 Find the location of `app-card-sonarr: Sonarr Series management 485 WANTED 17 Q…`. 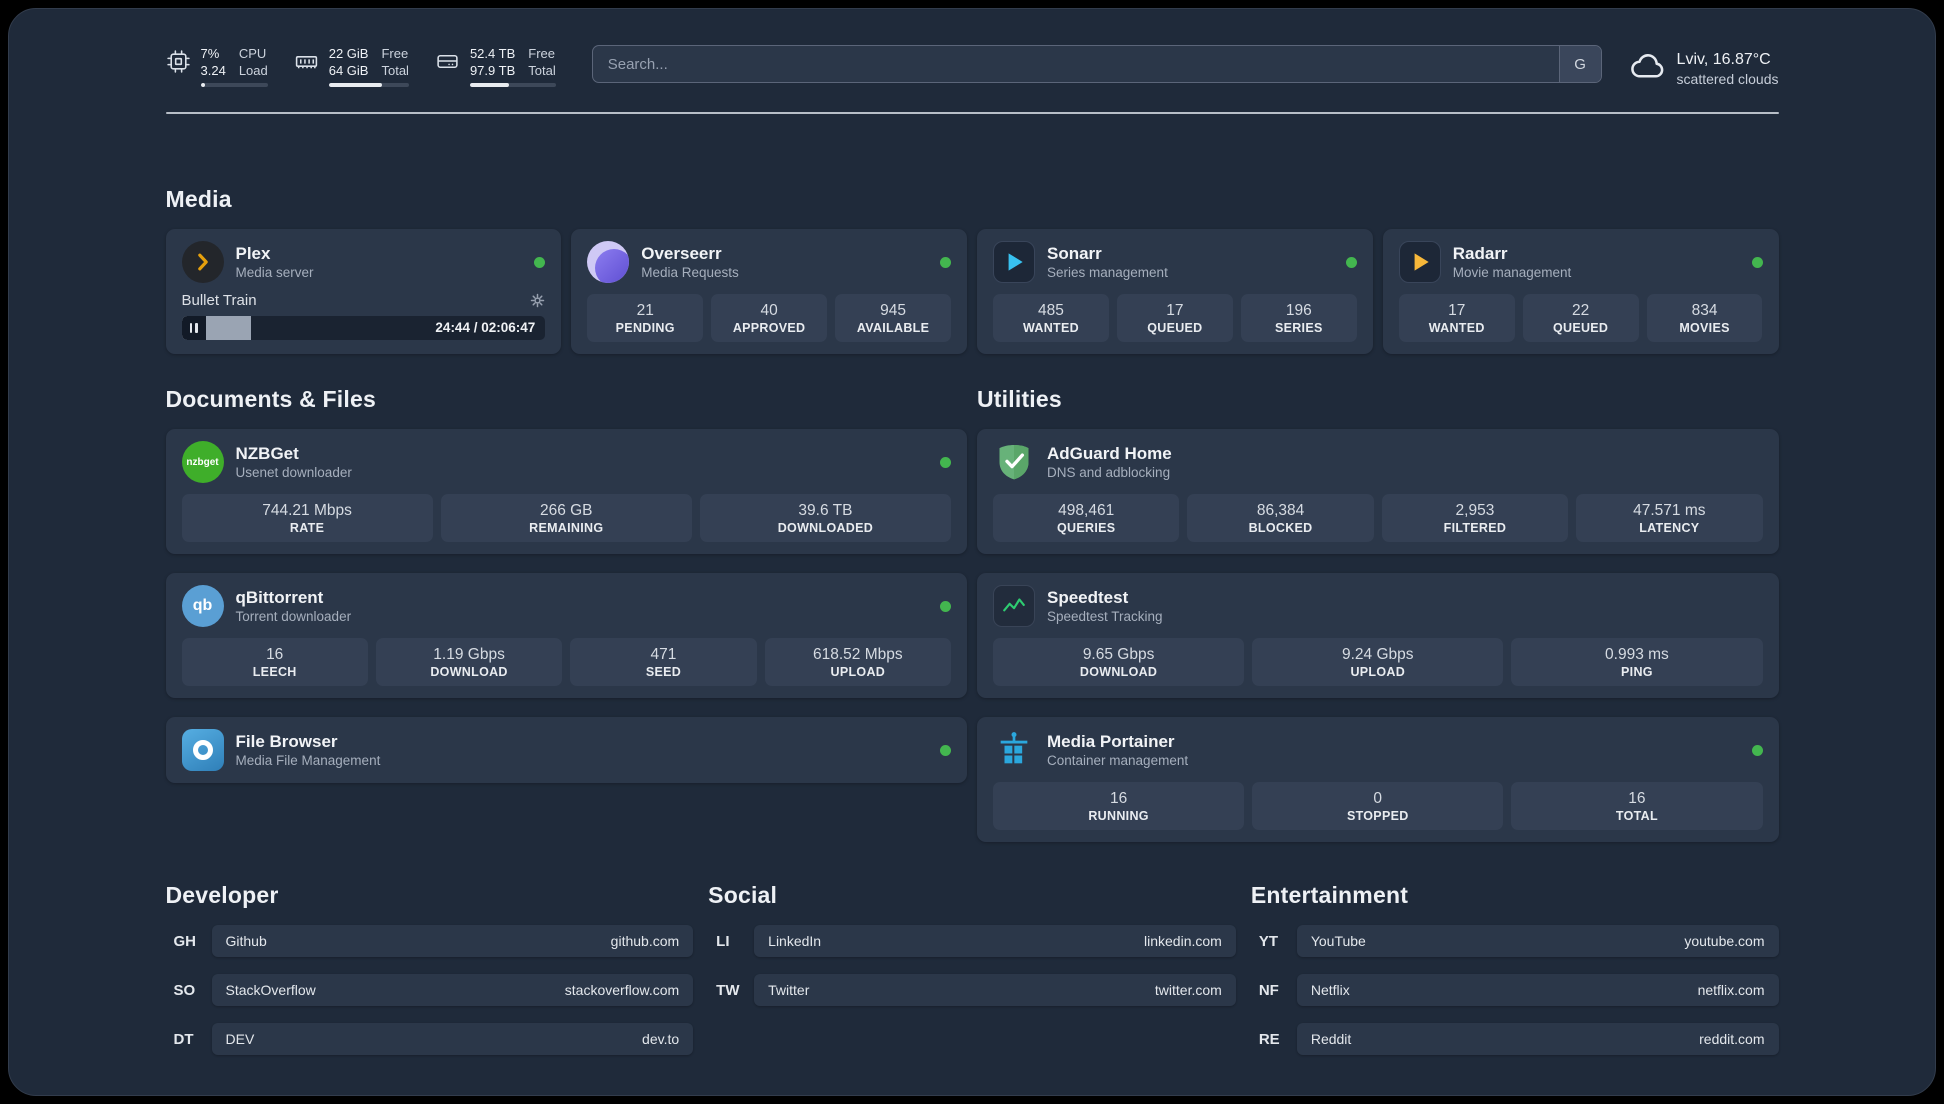

app-card-sonarr: Sonarr Series management 485 WANTED 17 Q… is located at coordinates (1175, 291).